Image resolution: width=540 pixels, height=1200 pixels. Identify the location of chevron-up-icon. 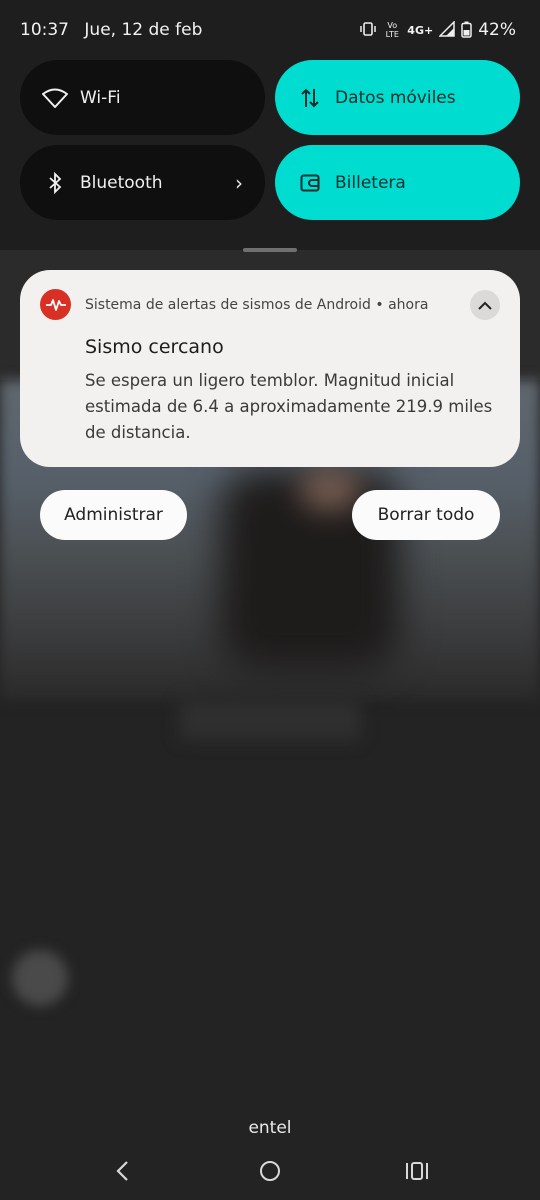
(485, 305).